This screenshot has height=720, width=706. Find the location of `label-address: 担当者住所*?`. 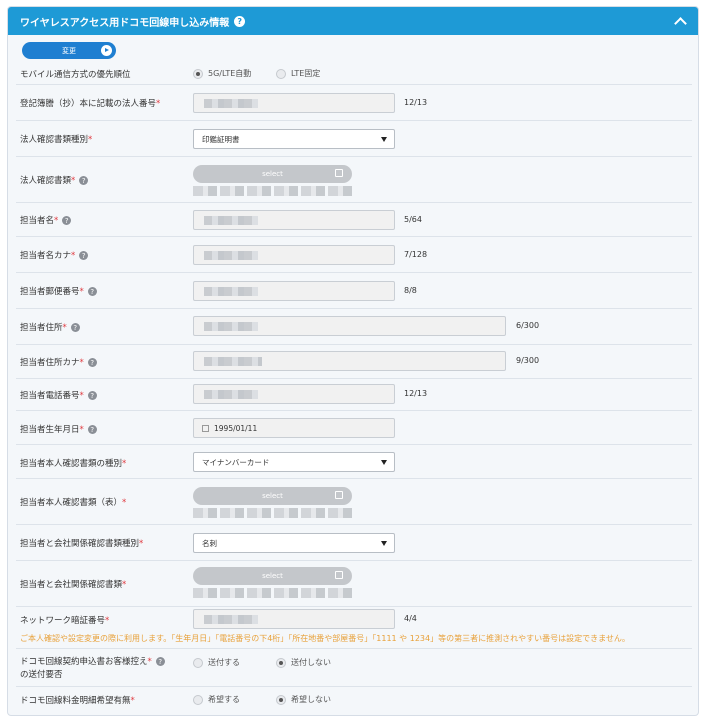

label-address: 担当者住所*? is located at coordinates (50, 327).